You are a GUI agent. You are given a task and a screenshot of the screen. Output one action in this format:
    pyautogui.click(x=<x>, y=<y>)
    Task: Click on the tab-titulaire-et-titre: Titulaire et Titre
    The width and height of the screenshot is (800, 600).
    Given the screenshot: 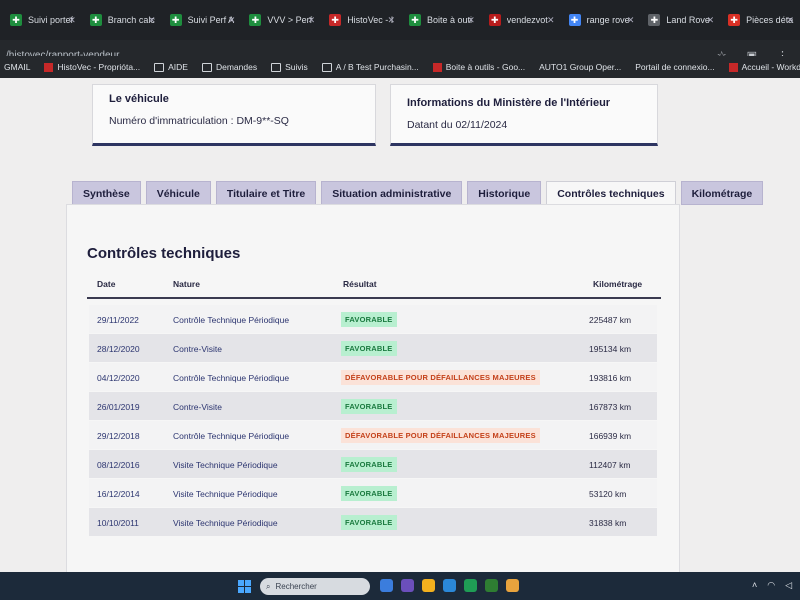 What is the action you would take?
    pyautogui.click(x=266, y=193)
    